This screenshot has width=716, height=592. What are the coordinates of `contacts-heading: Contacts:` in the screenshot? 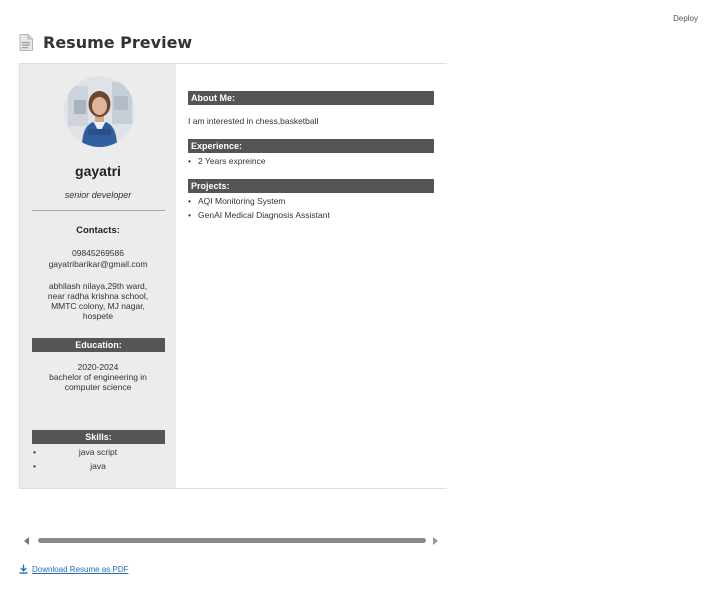 It's located at (98, 230).